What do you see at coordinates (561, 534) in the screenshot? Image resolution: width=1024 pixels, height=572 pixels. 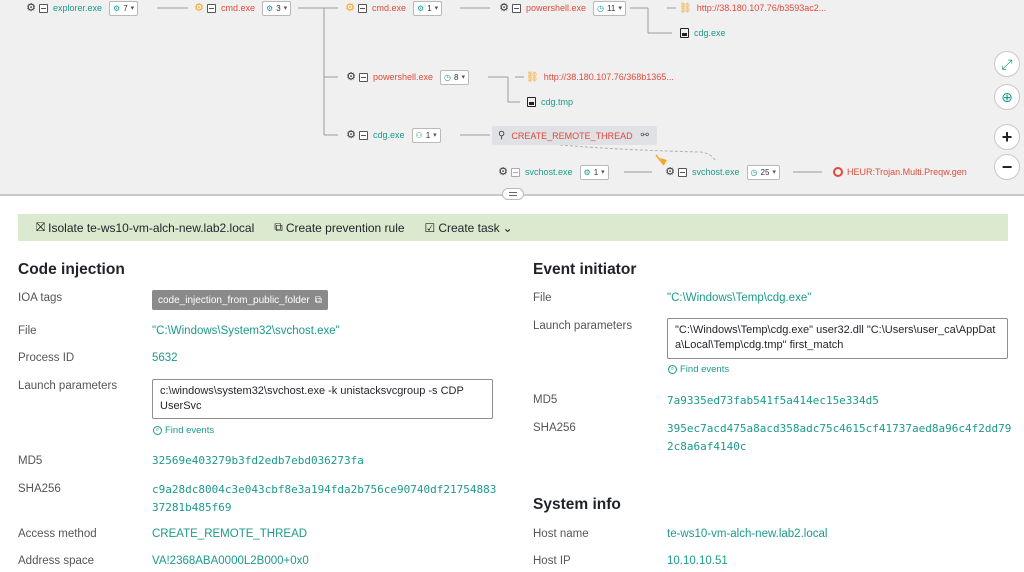 I see `host-name-label: Host name` at bounding box center [561, 534].